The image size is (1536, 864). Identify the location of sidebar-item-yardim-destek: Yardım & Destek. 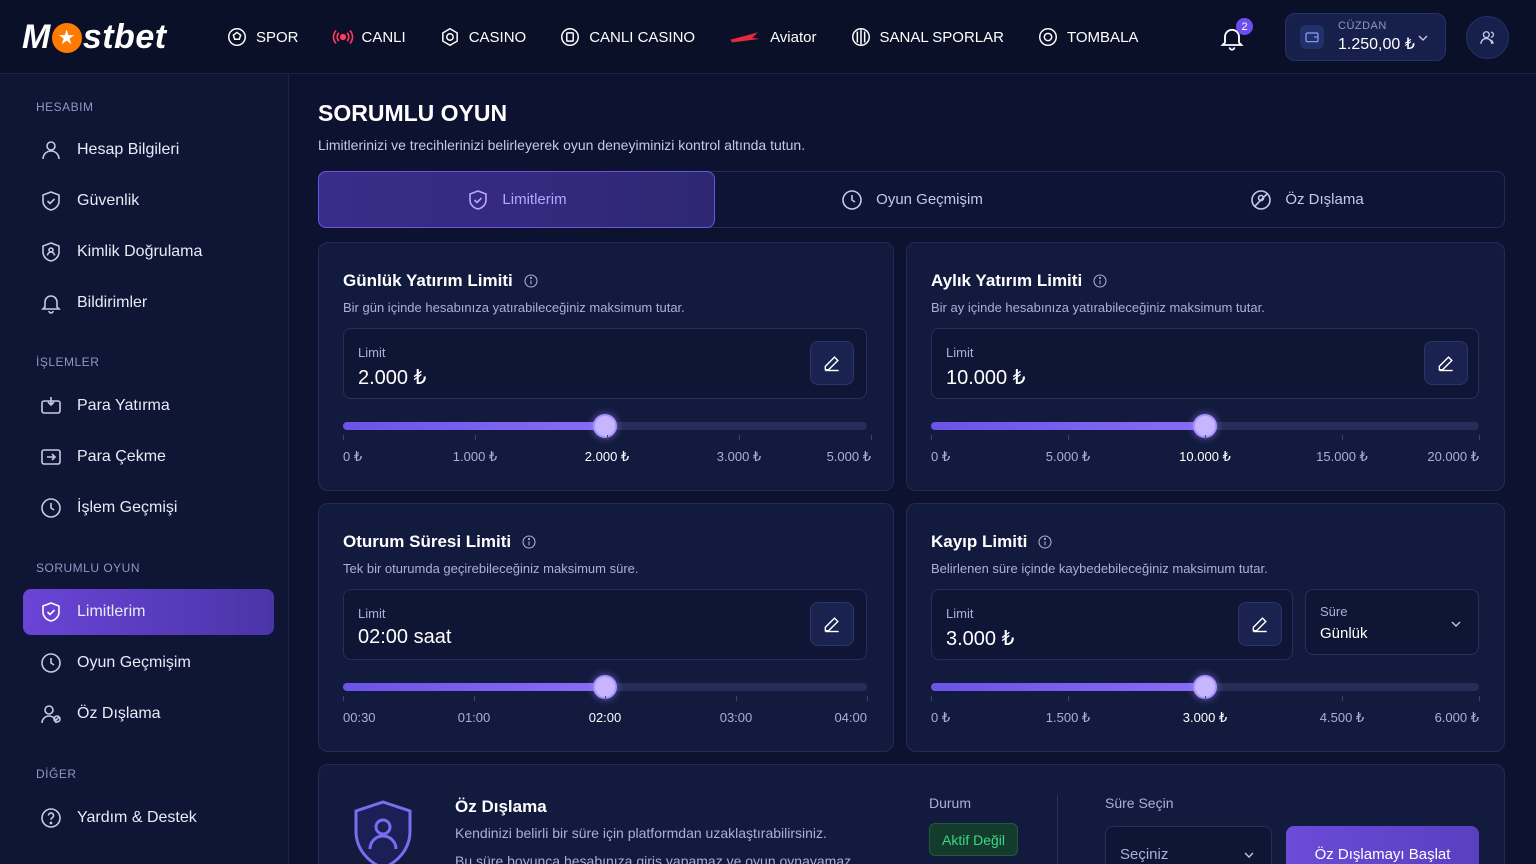
(148, 818).